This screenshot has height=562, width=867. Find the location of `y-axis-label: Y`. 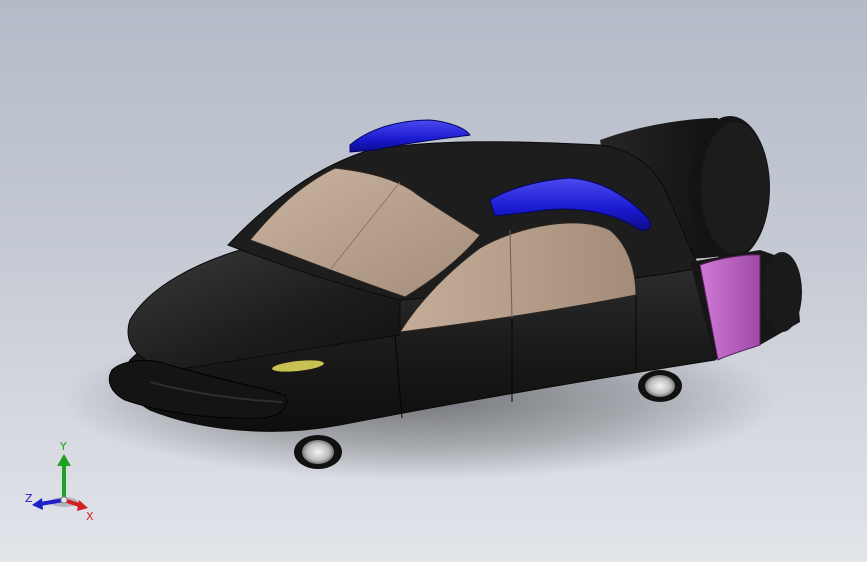

y-axis-label: Y is located at coordinates (63, 446).